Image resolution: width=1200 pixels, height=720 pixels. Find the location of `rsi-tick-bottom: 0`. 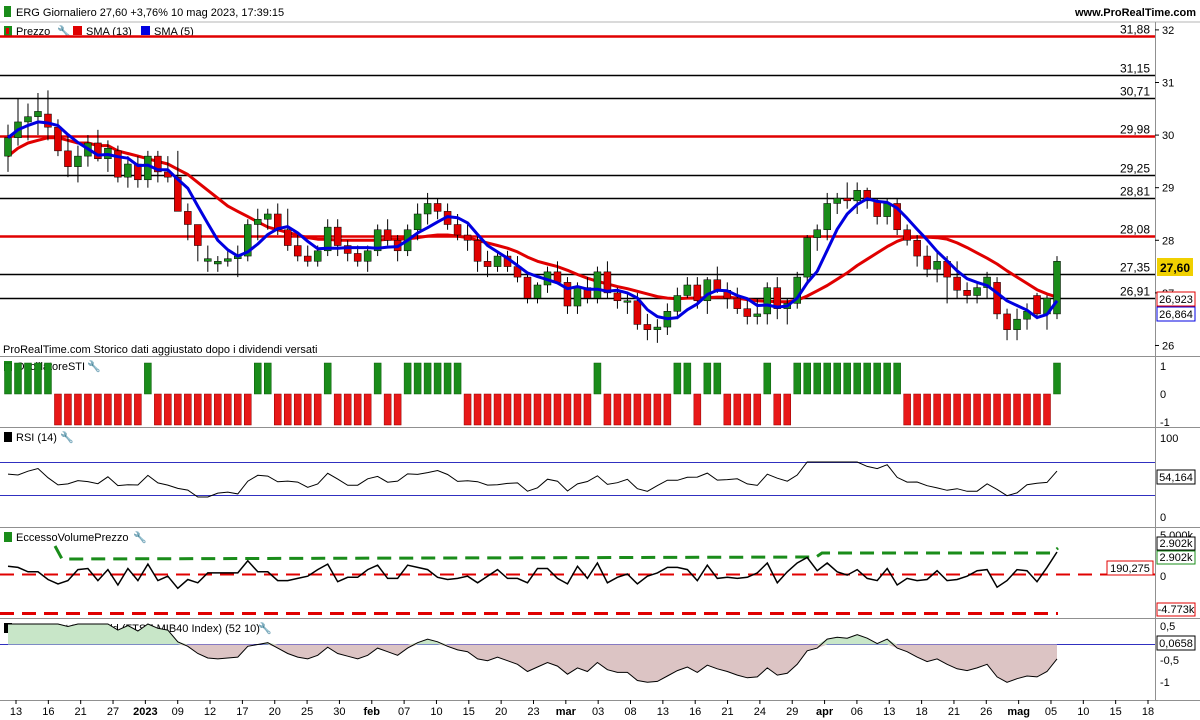

rsi-tick-bottom: 0 is located at coordinates (1163, 518).